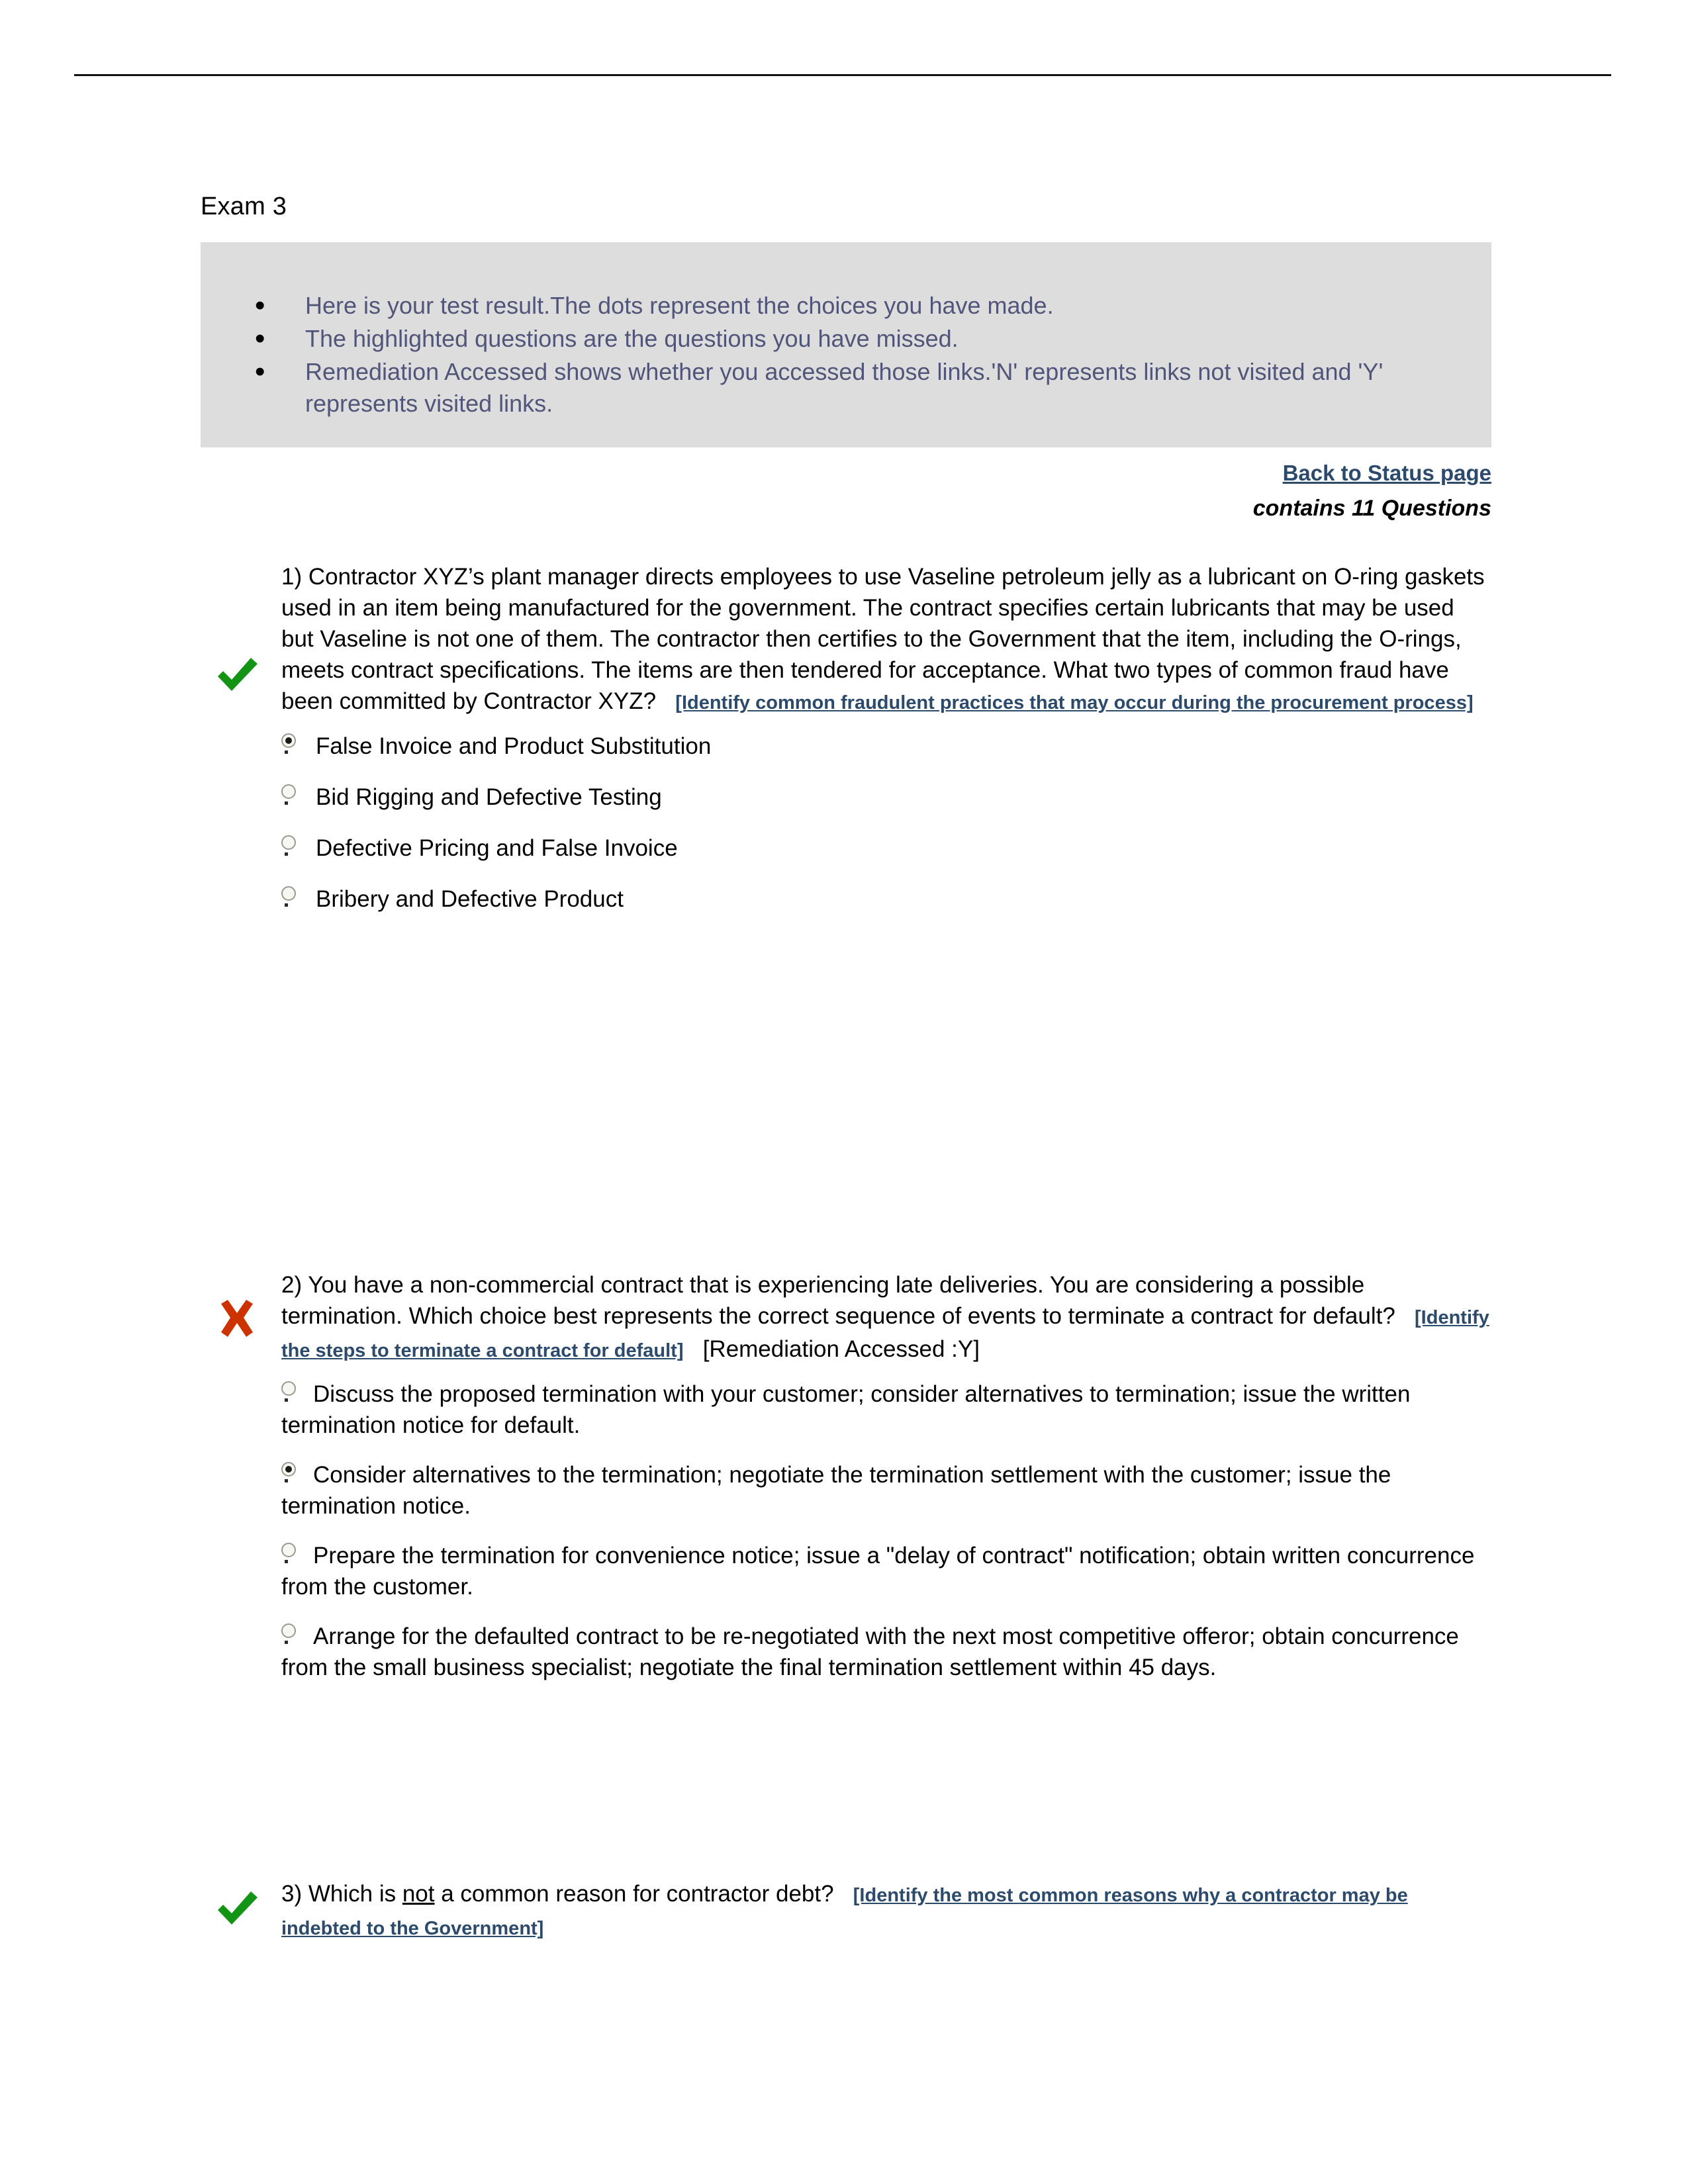 The height and width of the screenshot is (2184, 1688). What do you see at coordinates (886, 798) in the screenshot?
I see `option-item: Bid Rigging and Defective Testing` at bounding box center [886, 798].